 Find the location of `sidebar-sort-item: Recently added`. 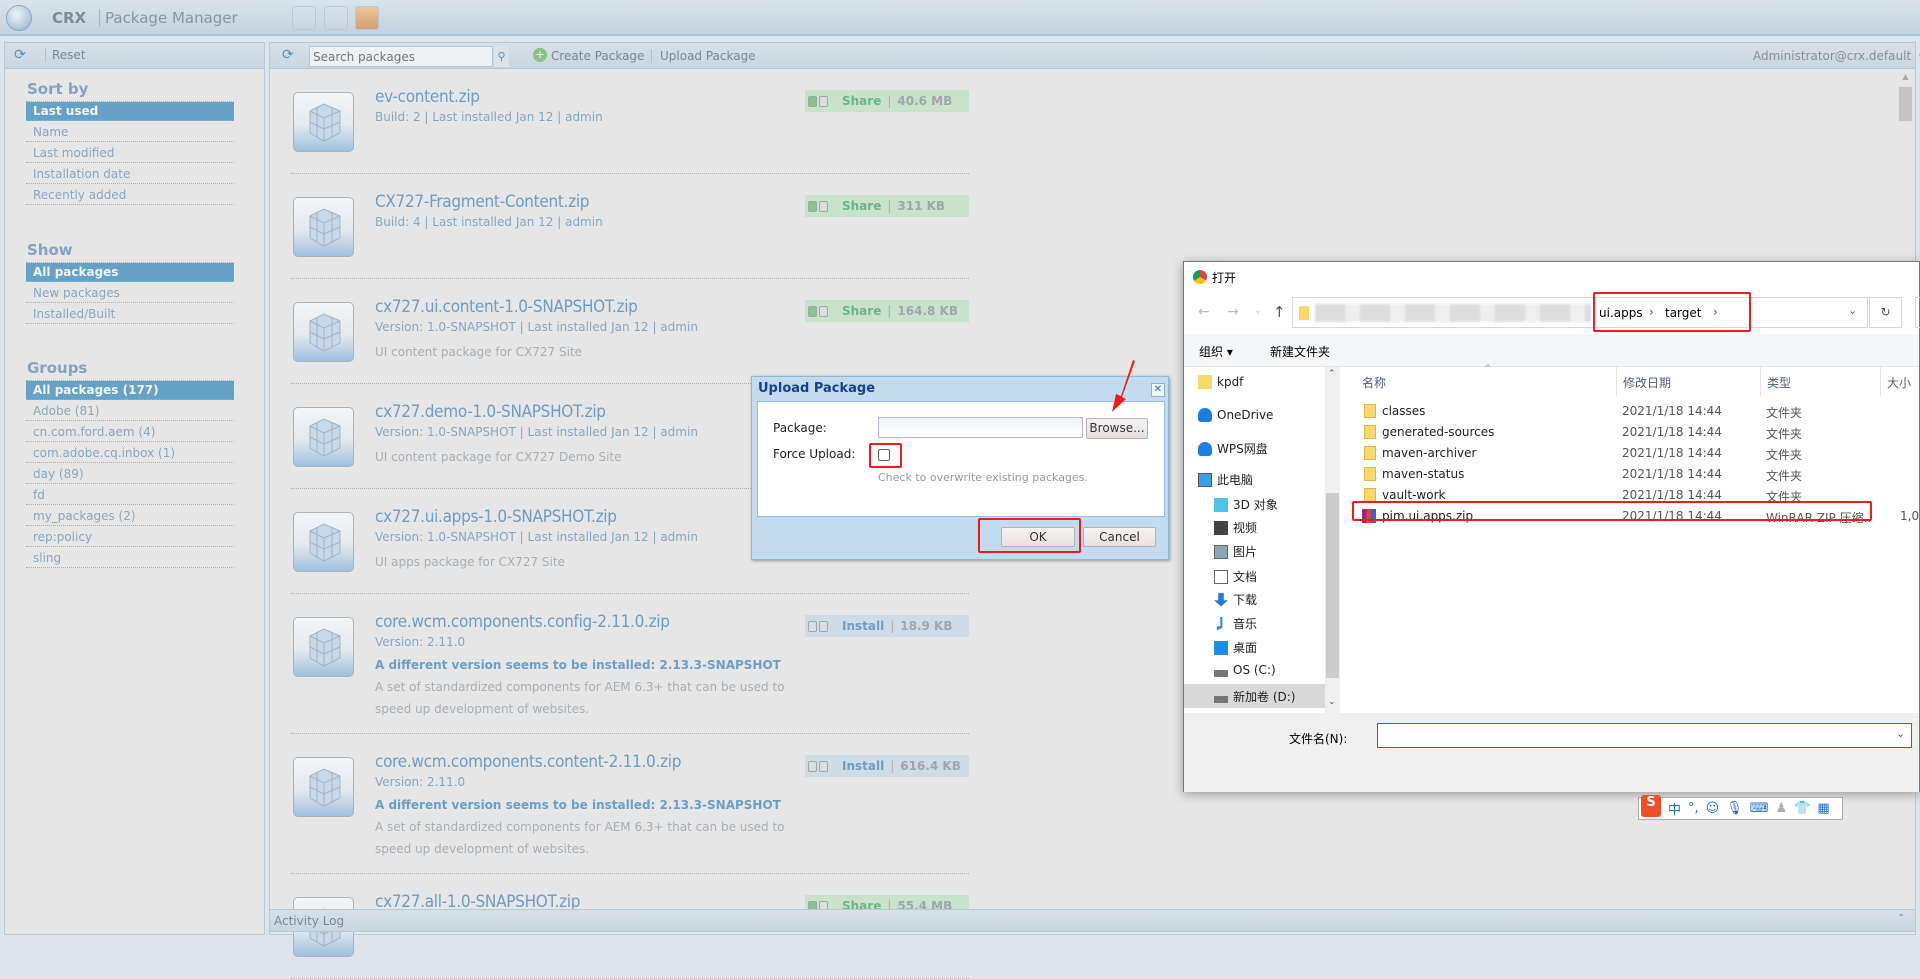

sidebar-sort-item: Recently added is located at coordinates (130, 195).